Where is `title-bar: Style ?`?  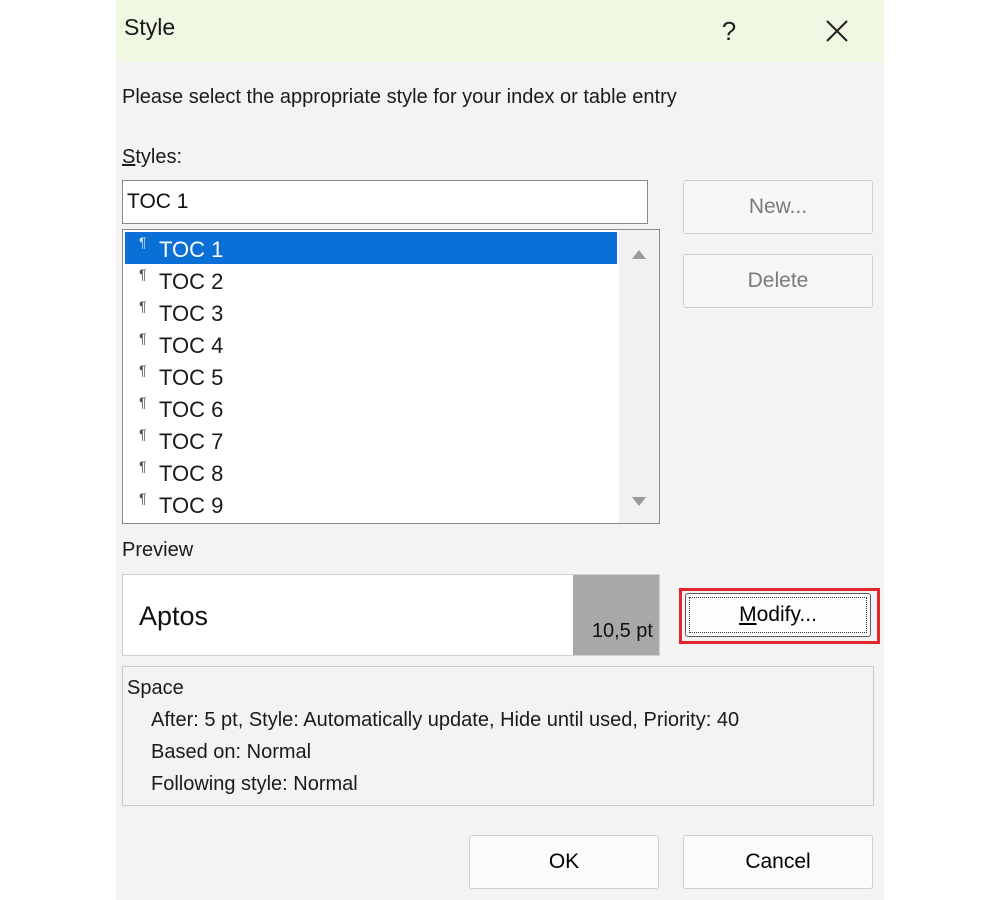 title-bar: Style ? is located at coordinates (500, 31).